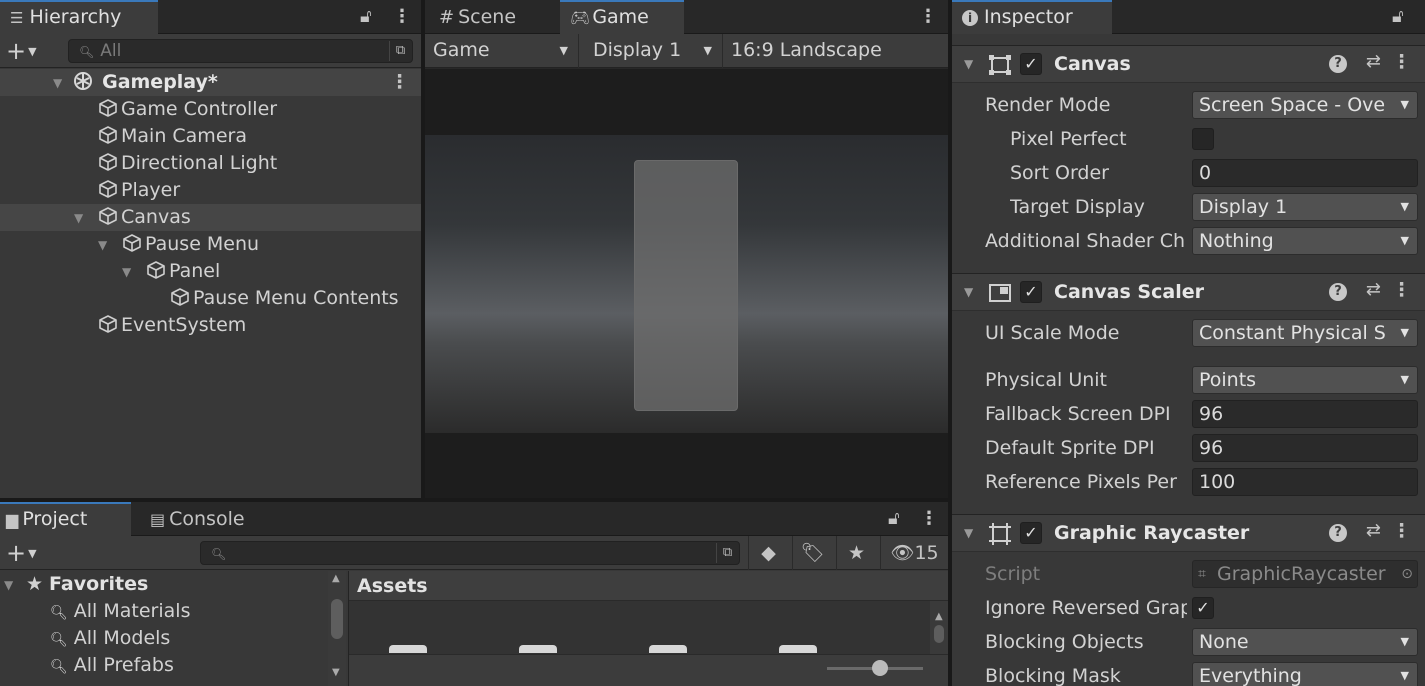  I want to click on scene-menu-icon: ⋮, so click(399, 82).